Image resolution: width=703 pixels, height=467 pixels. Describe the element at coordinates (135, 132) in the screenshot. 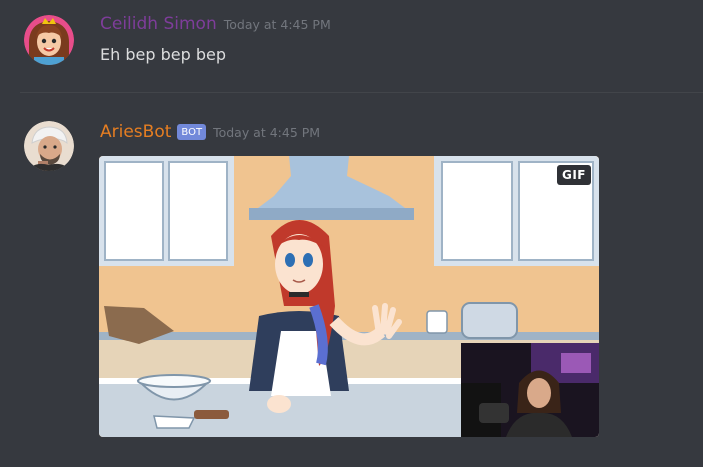

I see `username: AriesBot` at that location.